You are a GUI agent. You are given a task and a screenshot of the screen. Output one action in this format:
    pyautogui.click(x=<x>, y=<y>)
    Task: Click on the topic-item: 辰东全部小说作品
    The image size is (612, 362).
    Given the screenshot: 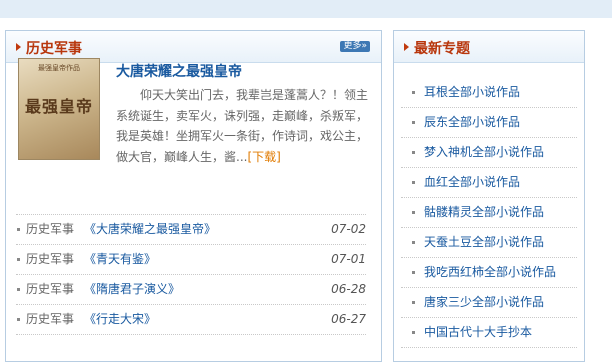 What is the action you would take?
    pyautogui.click(x=489, y=123)
    